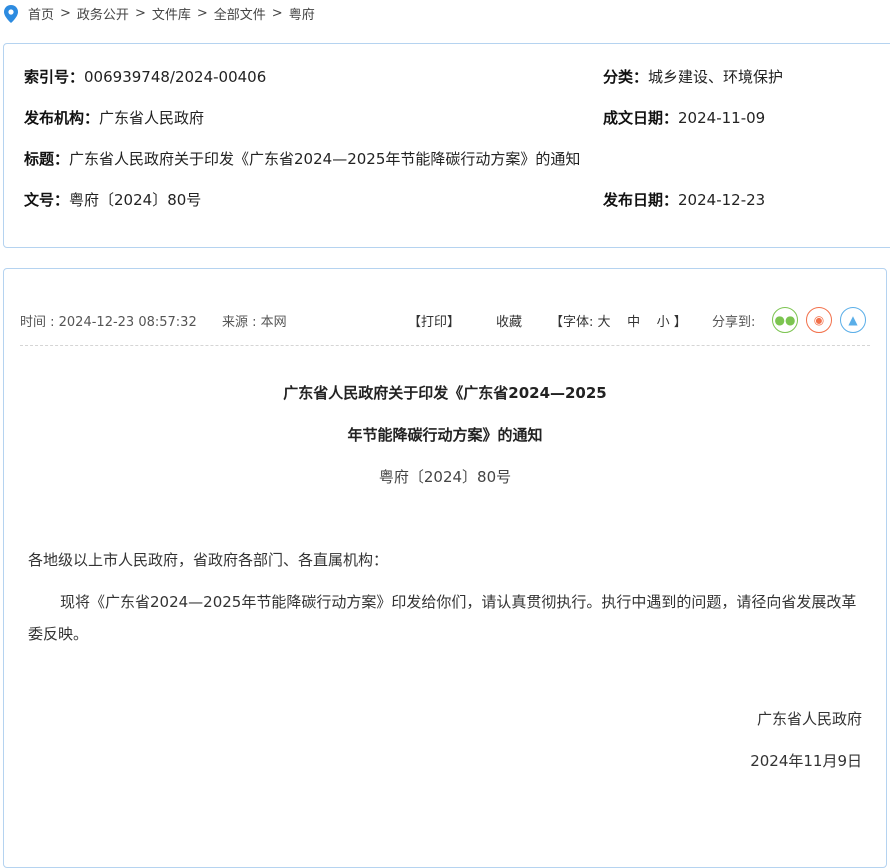  I want to click on value: 2024-12-23, so click(722, 200).